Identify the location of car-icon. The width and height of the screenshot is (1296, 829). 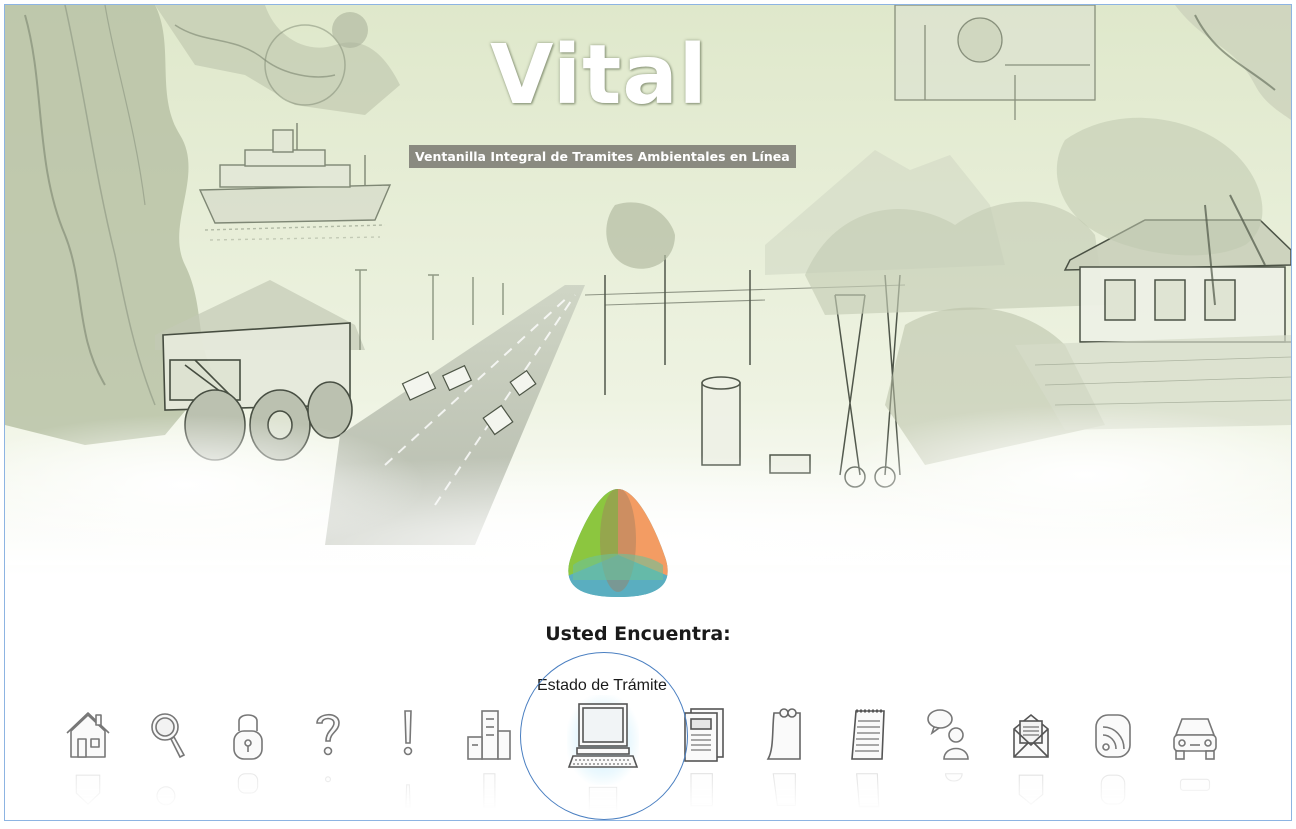
(1195, 739).